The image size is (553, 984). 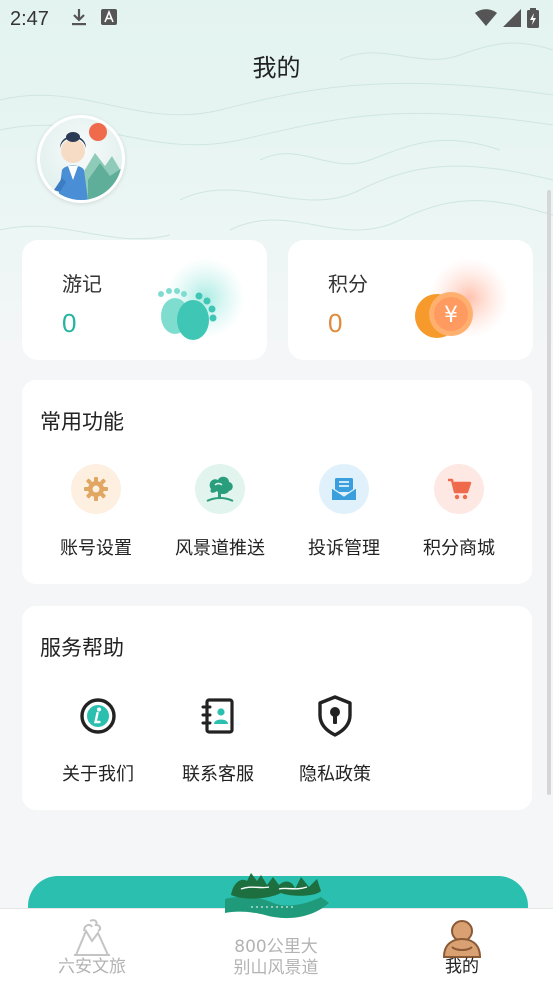 I want to click on status-bar: 2:47, so click(x=276, y=19).